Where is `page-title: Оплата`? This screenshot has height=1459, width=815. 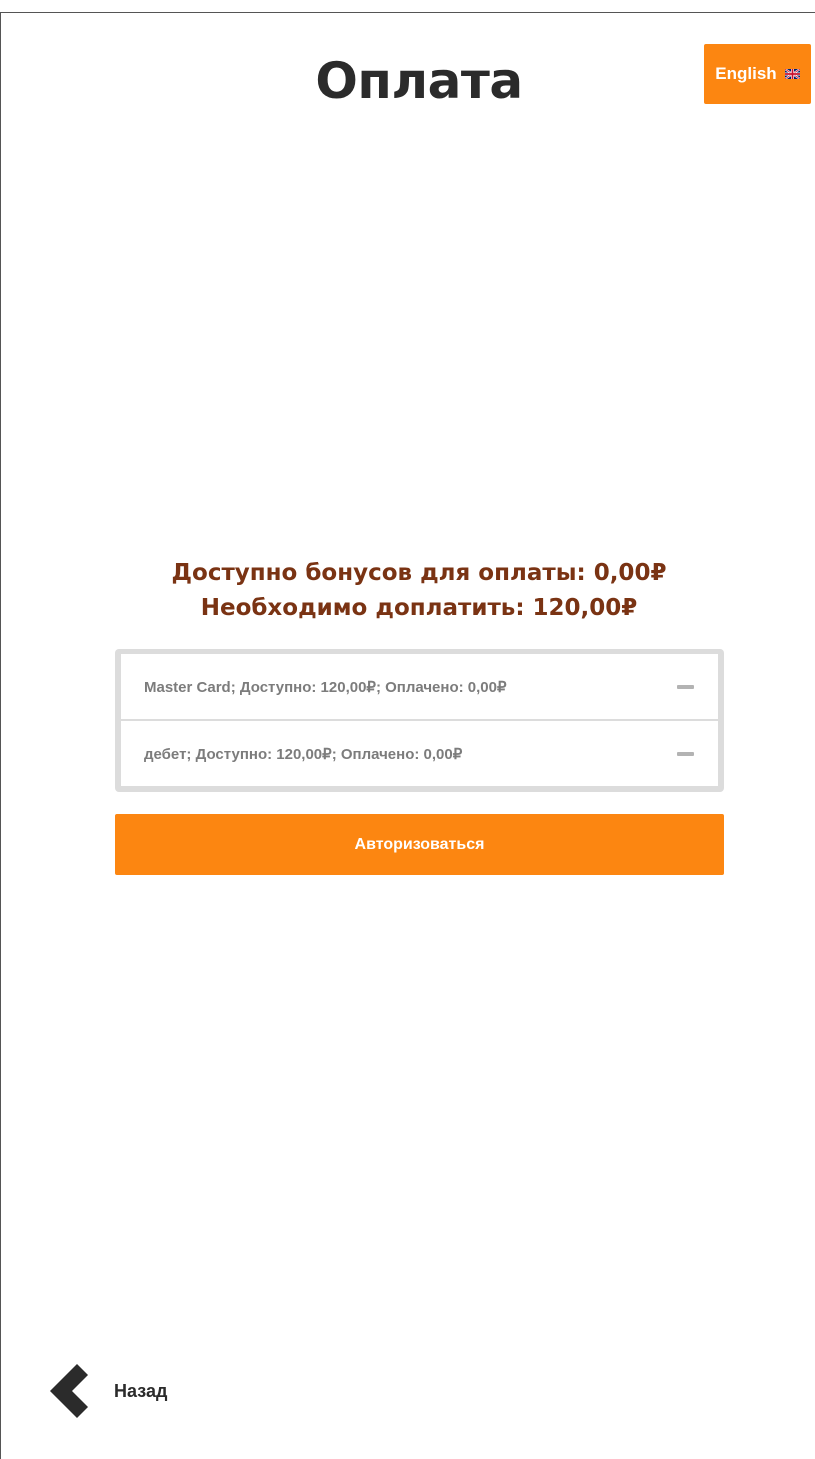
page-title: Оплата is located at coordinates (419, 81).